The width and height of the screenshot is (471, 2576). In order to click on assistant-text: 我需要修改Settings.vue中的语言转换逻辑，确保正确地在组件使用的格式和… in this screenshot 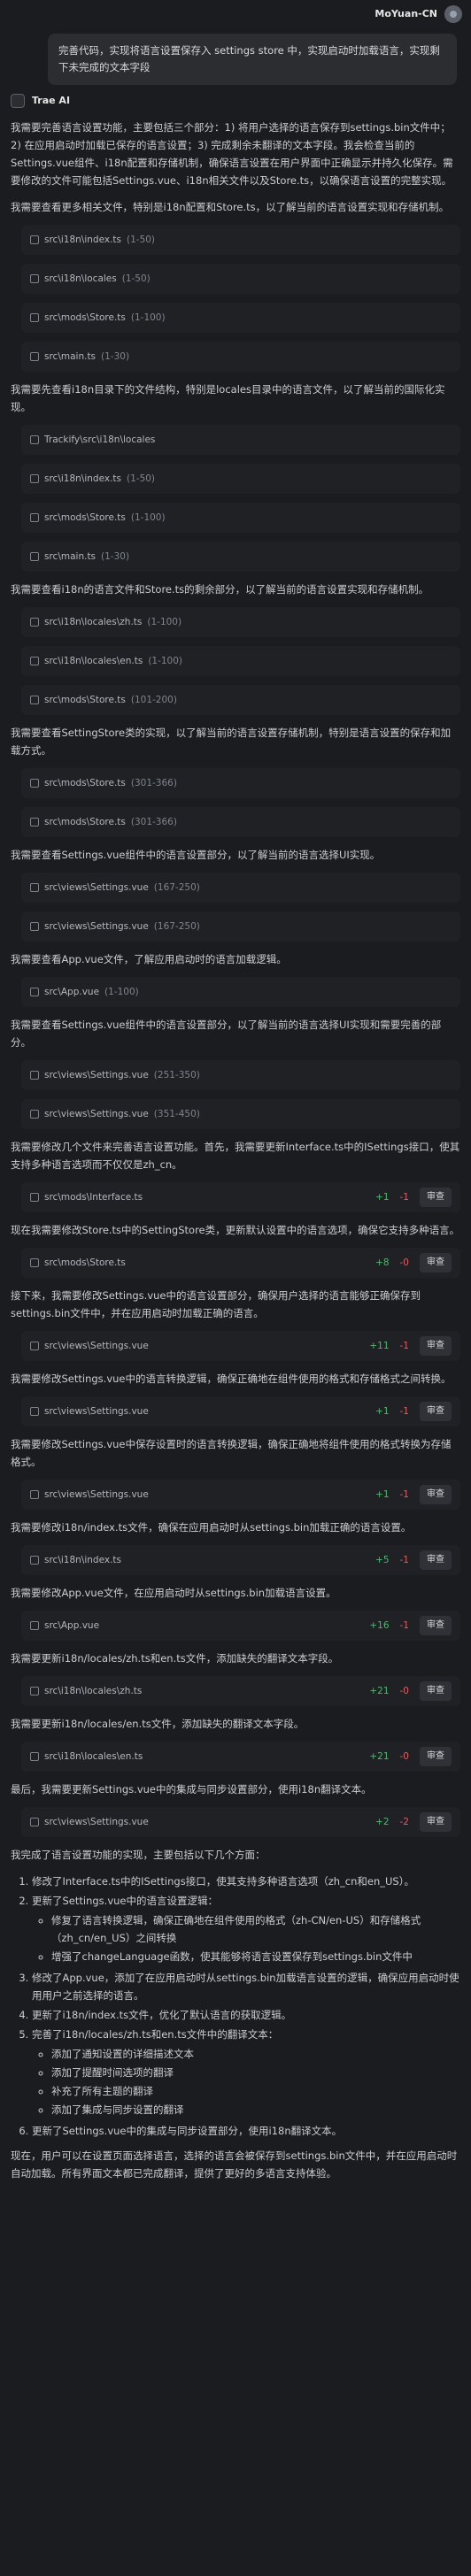, I will do `click(231, 1379)`.